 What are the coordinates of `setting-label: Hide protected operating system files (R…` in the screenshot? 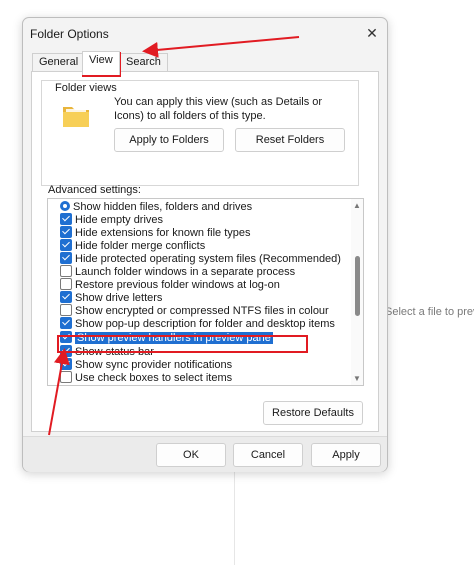 It's located at (208, 259).